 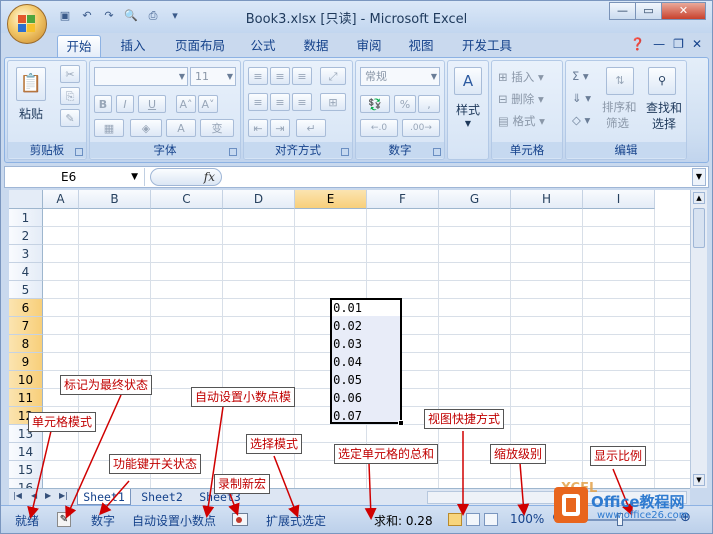 I want to click on annotation-zoom-ratio: 显示比例, so click(x=618, y=456).